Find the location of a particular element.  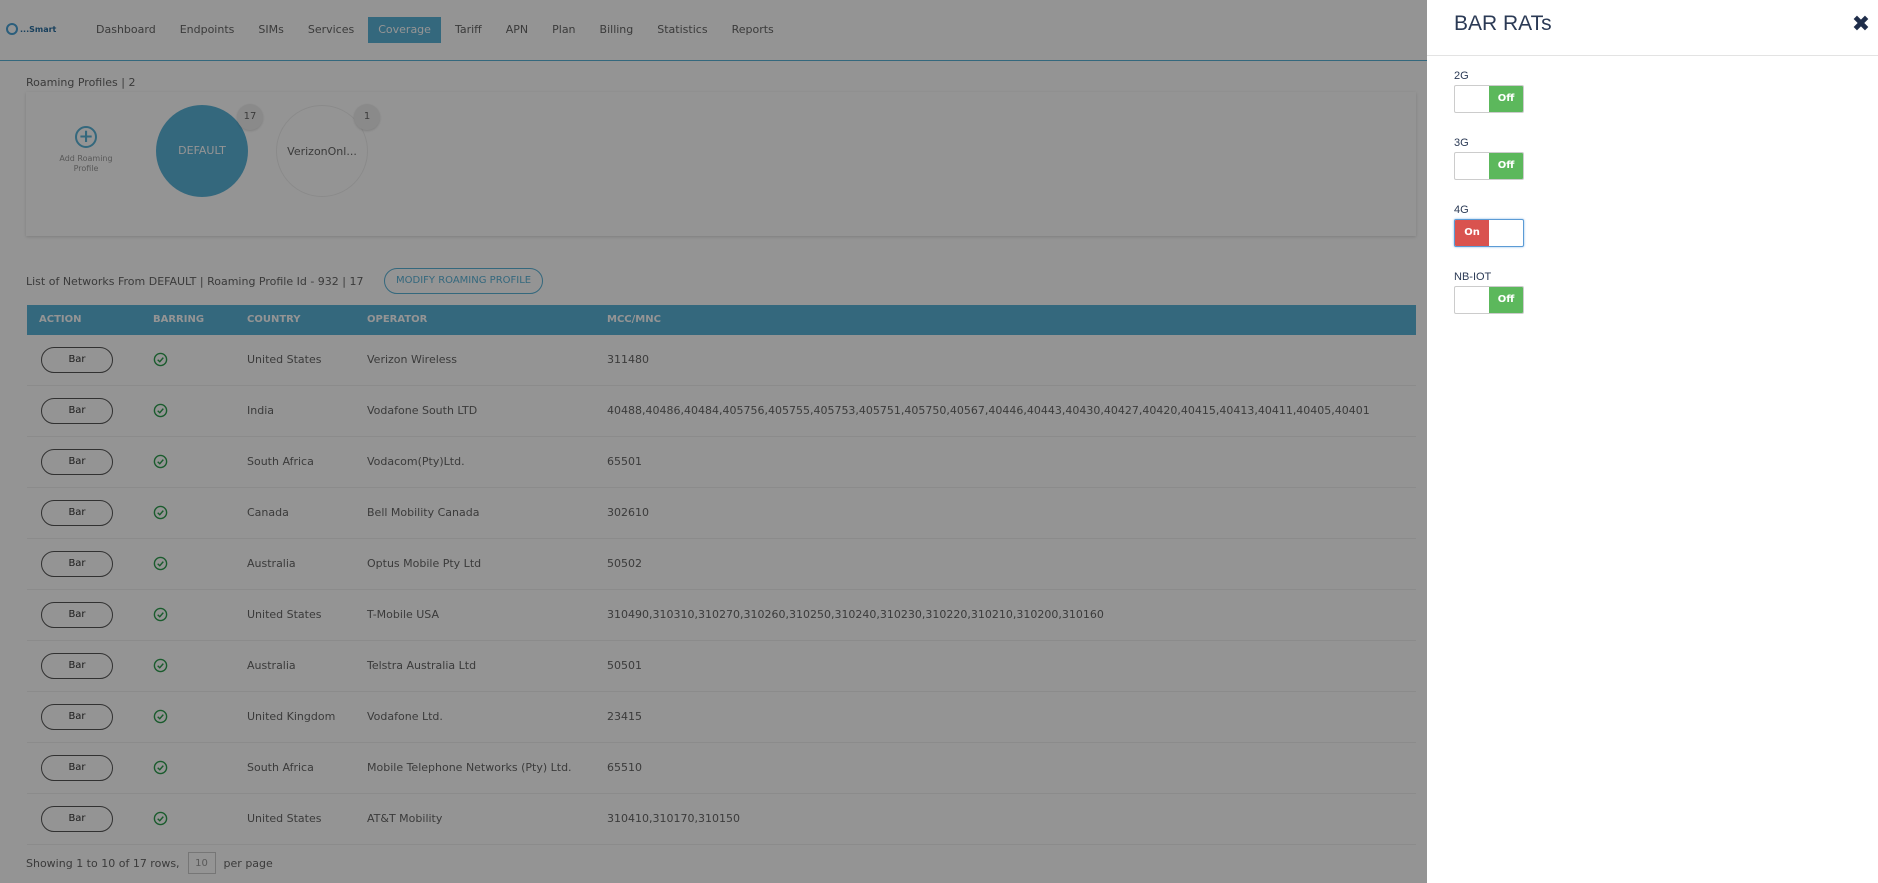

rat-nb-iot: NB-IOT Off is located at coordinates (1489, 292).